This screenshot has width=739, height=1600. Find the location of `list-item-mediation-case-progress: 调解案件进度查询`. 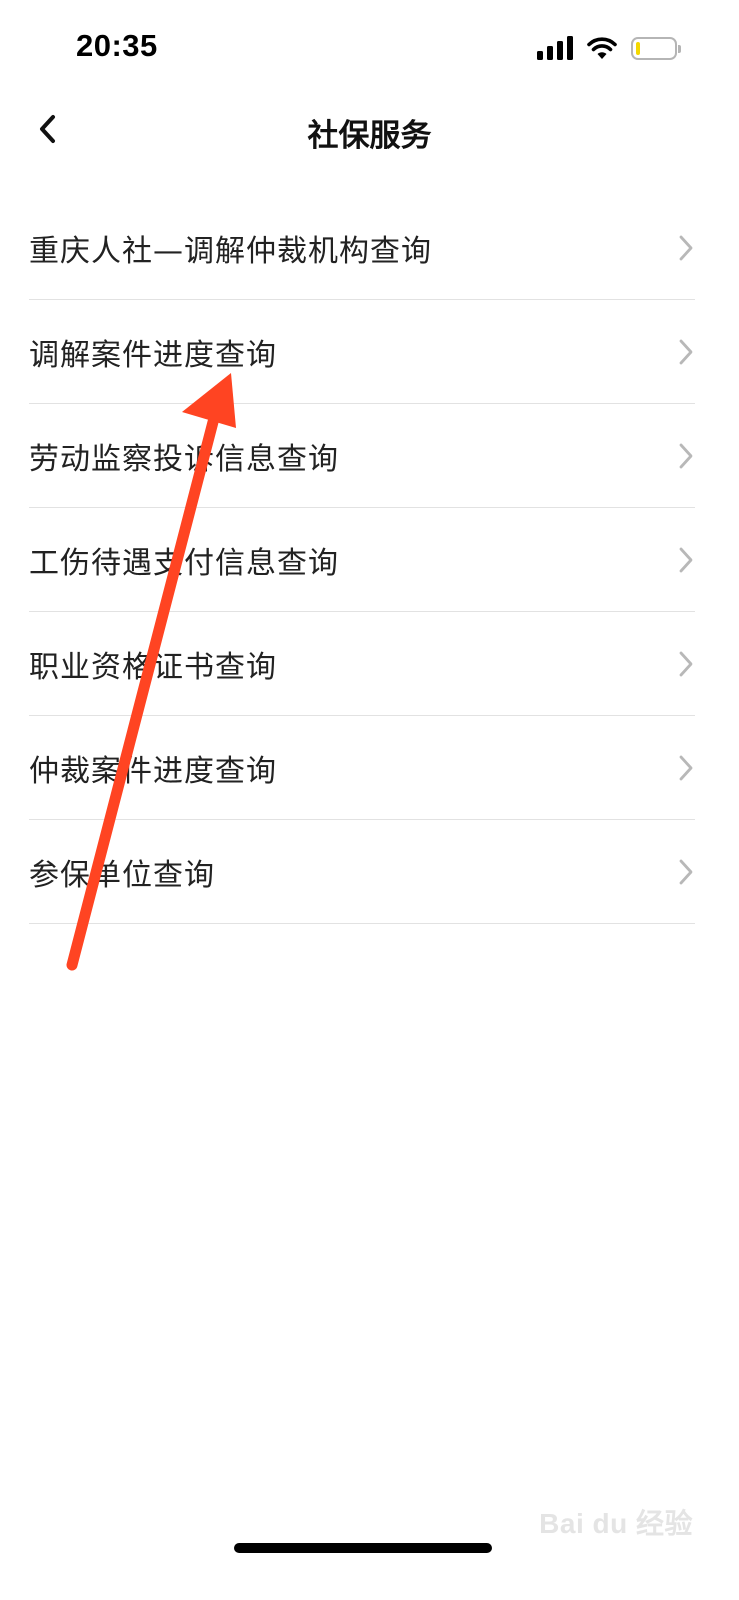

list-item-mediation-case-progress: 调解案件进度查询 is located at coordinates (362, 352).